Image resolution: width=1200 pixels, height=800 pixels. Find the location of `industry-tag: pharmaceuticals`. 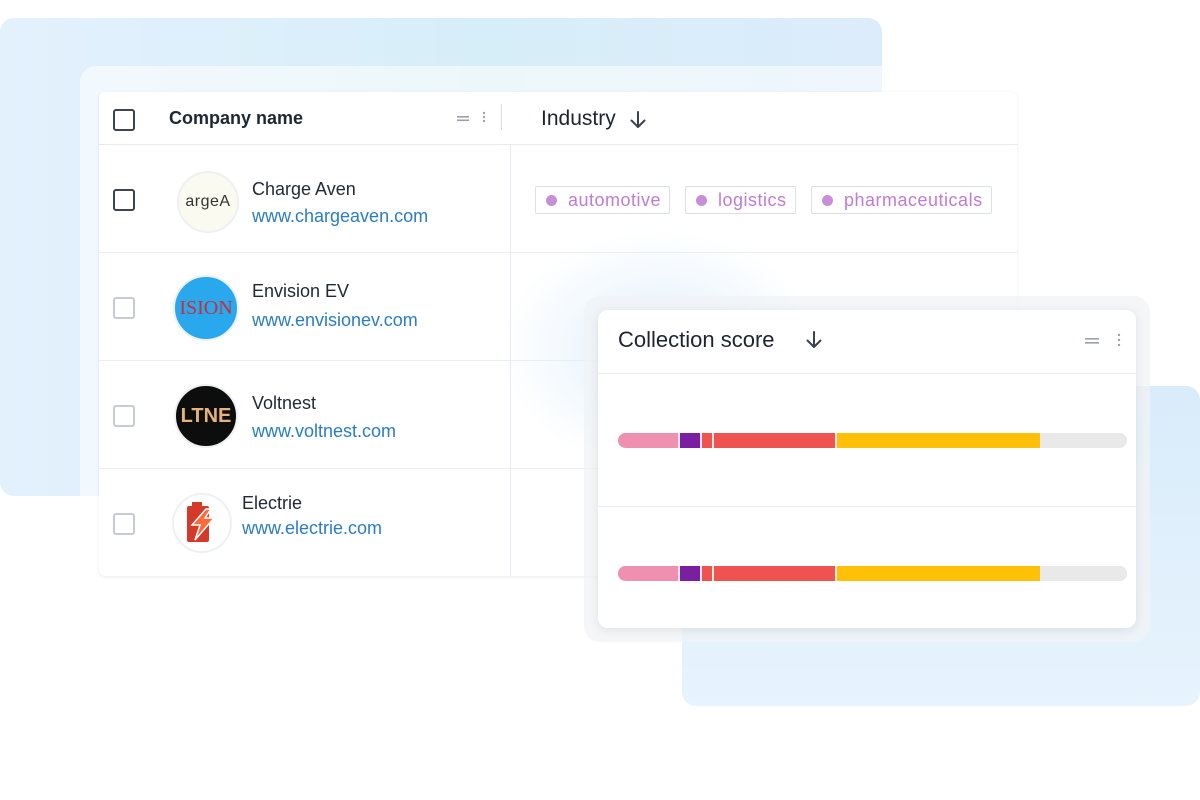

industry-tag: pharmaceuticals is located at coordinates (901, 200).